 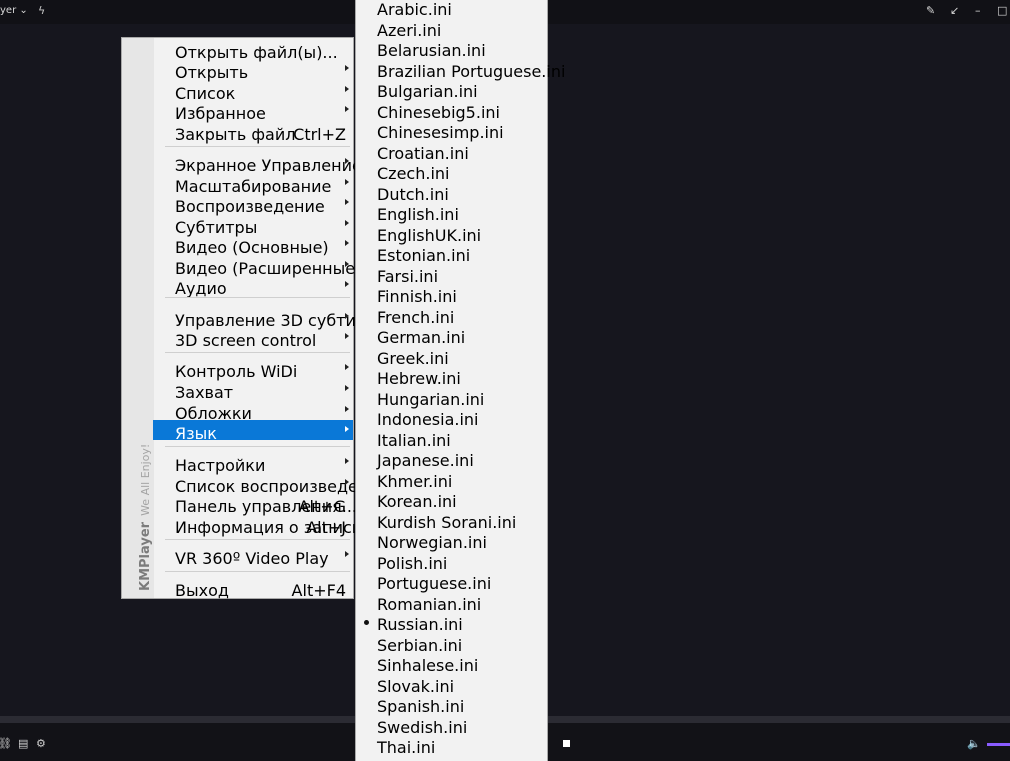 What do you see at coordinates (451, 685) in the screenshot?
I see `language-item: Slovak.ini` at bounding box center [451, 685].